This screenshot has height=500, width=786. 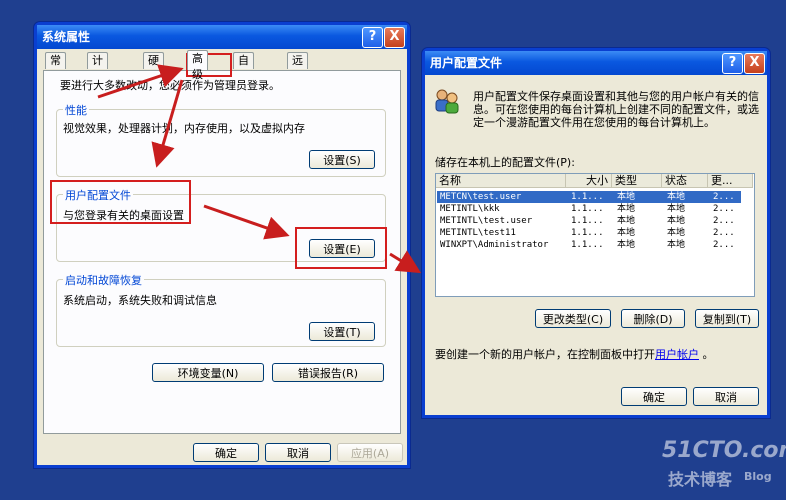 What do you see at coordinates (342, 331) in the screenshot?
I see `startup-settings-button: 设置(T)` at bounding box center [342, 331].